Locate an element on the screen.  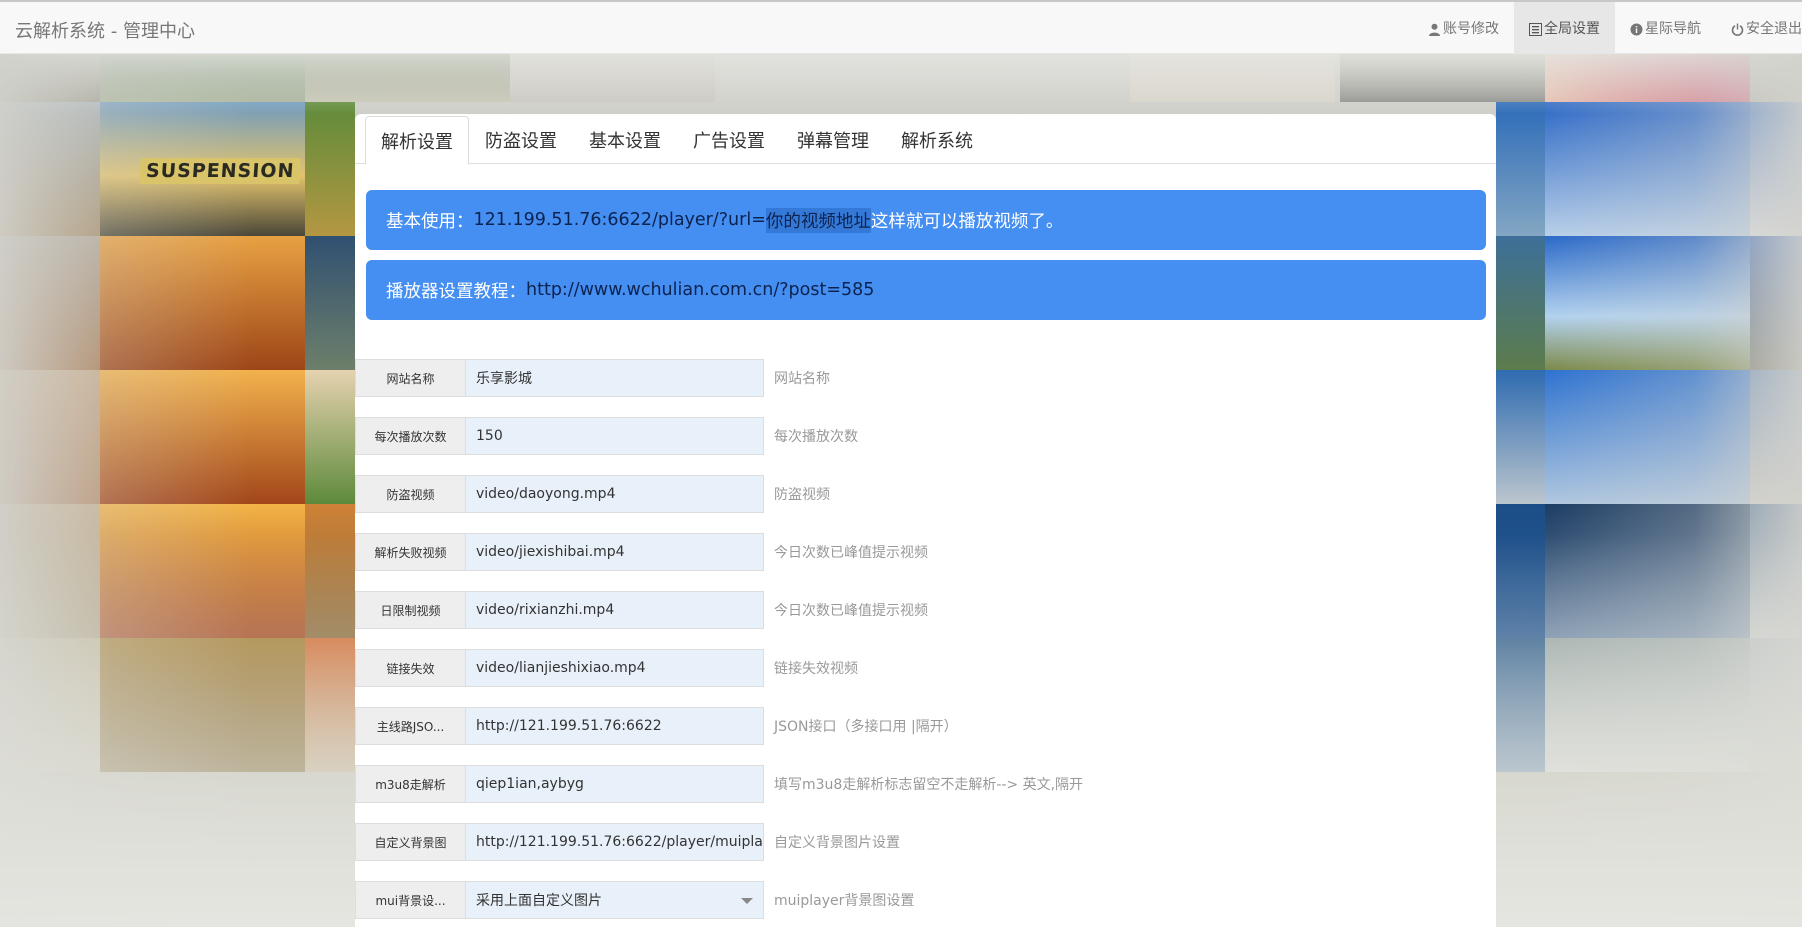
form-row: 每次播放次数 150 每次播放次数 is located at coordinates (606, 436).